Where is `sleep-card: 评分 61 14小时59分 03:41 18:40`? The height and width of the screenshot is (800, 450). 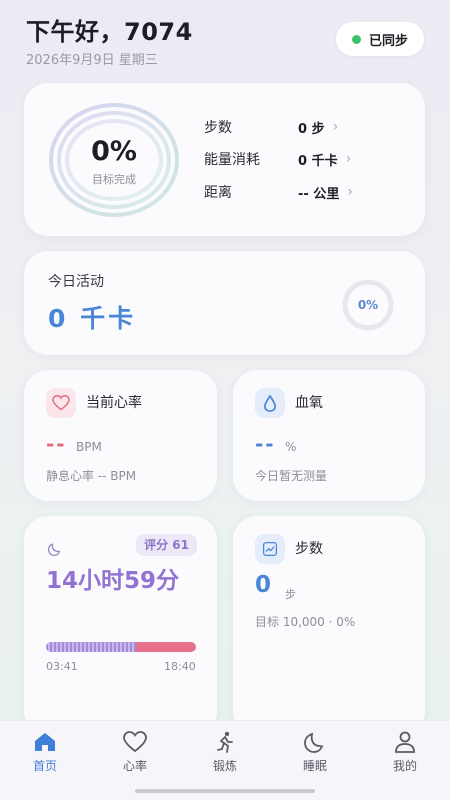 sleep-card: 评分 61 14小时59分 03:41 18:40 is located at coordinates (120, 626).